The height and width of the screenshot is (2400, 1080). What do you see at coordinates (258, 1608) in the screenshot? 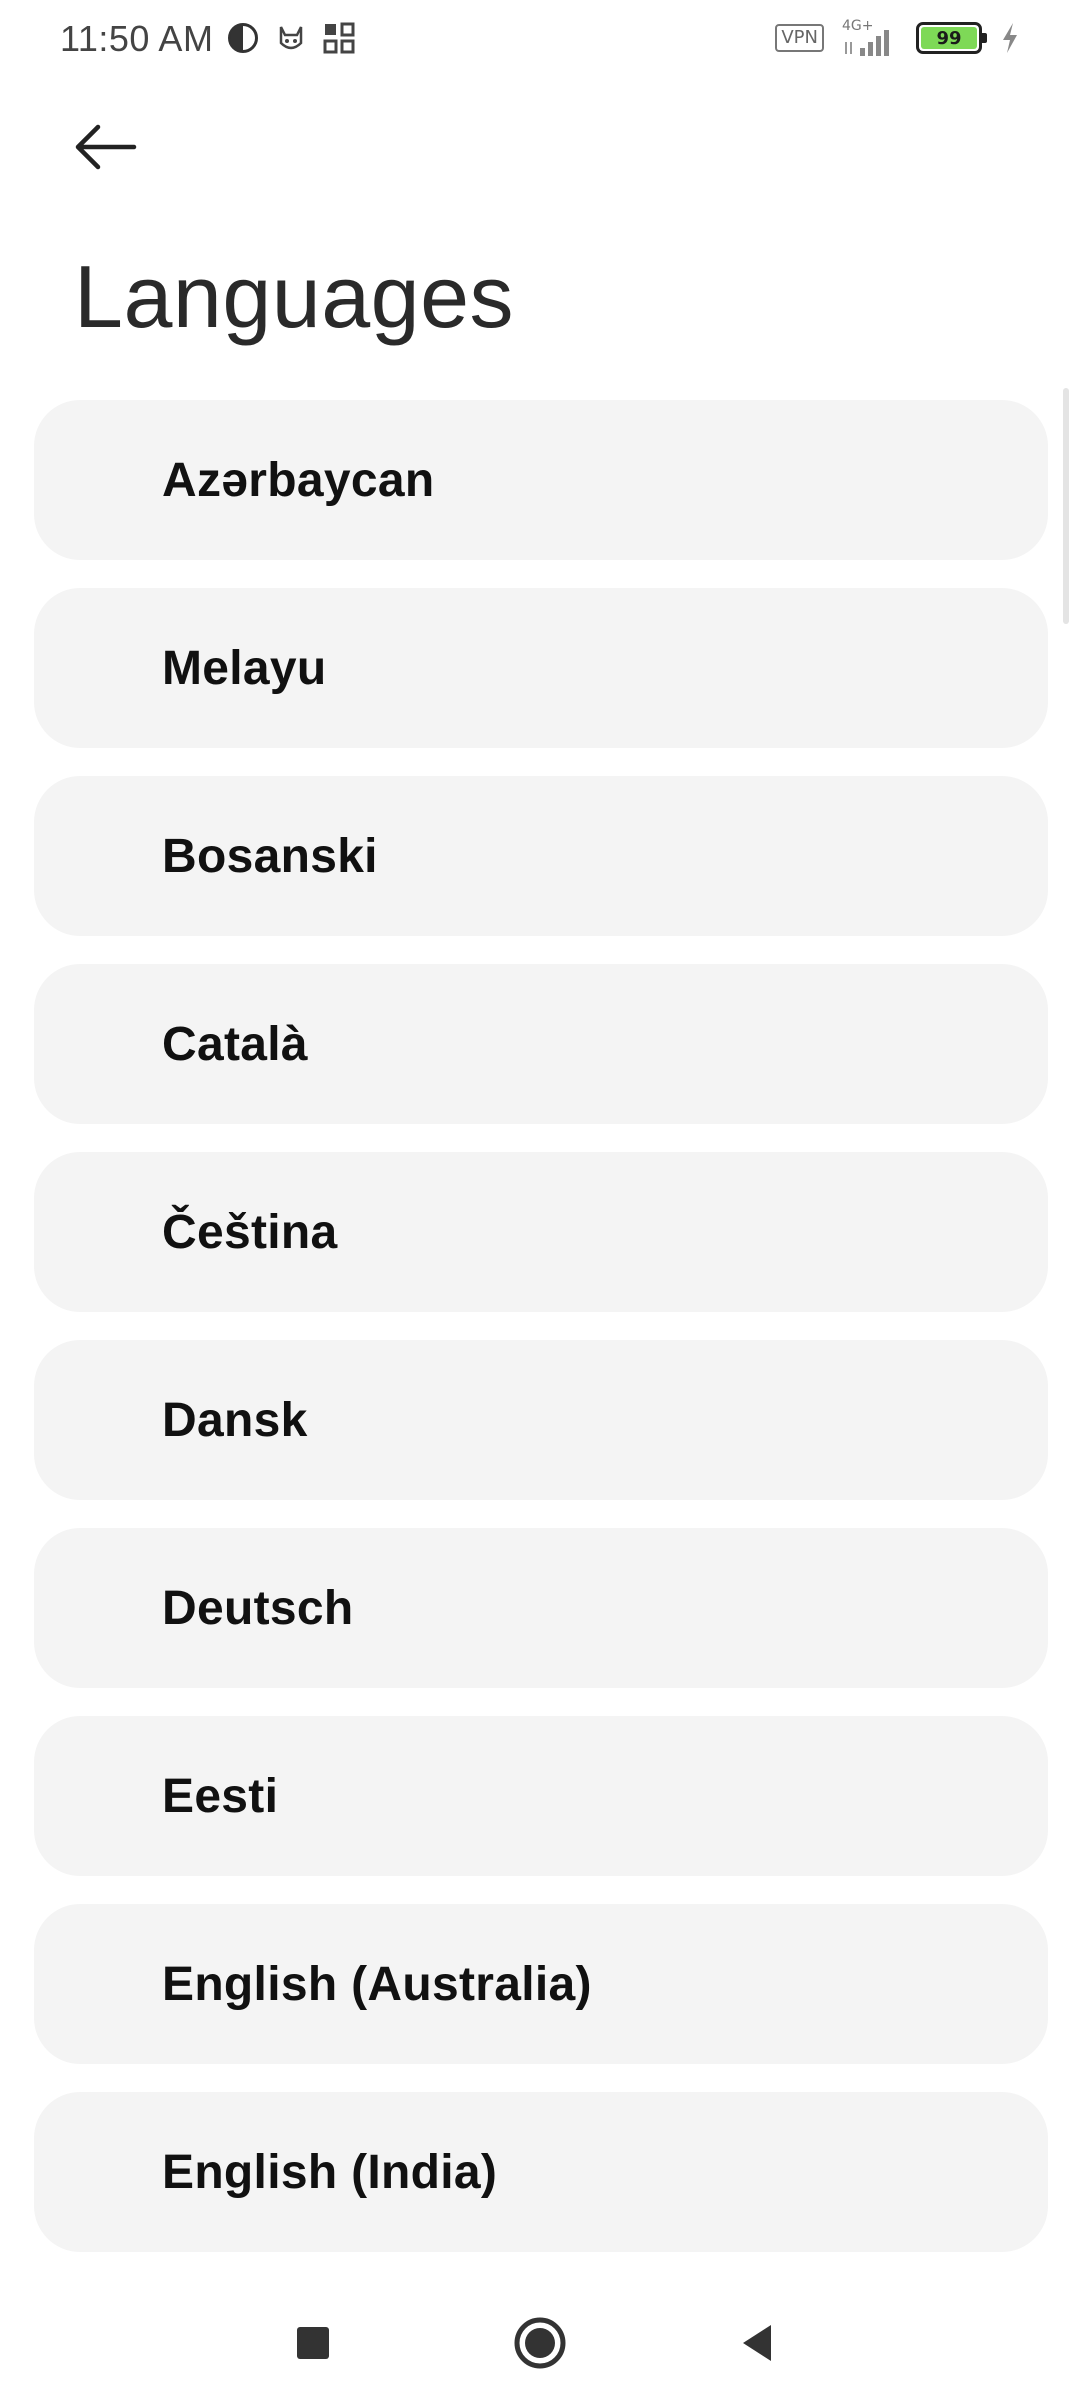
I see `language-label: Deutsch` at bounding box center [258, 1608].